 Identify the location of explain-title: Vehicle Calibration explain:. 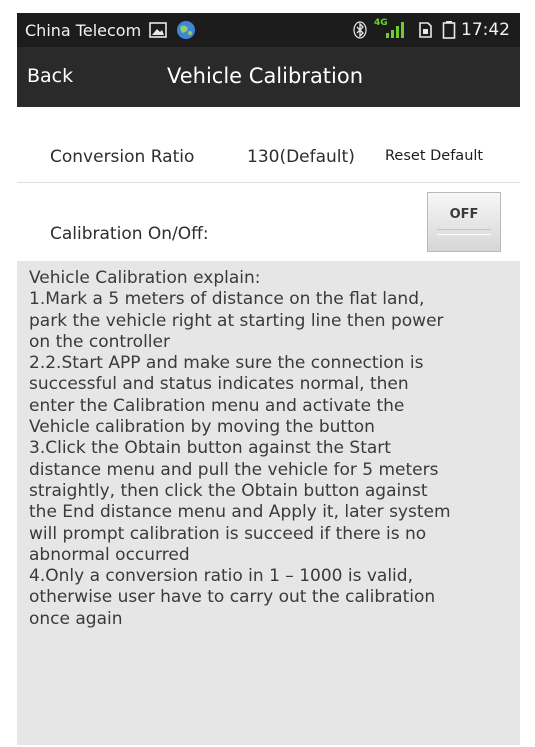
(145, 278).